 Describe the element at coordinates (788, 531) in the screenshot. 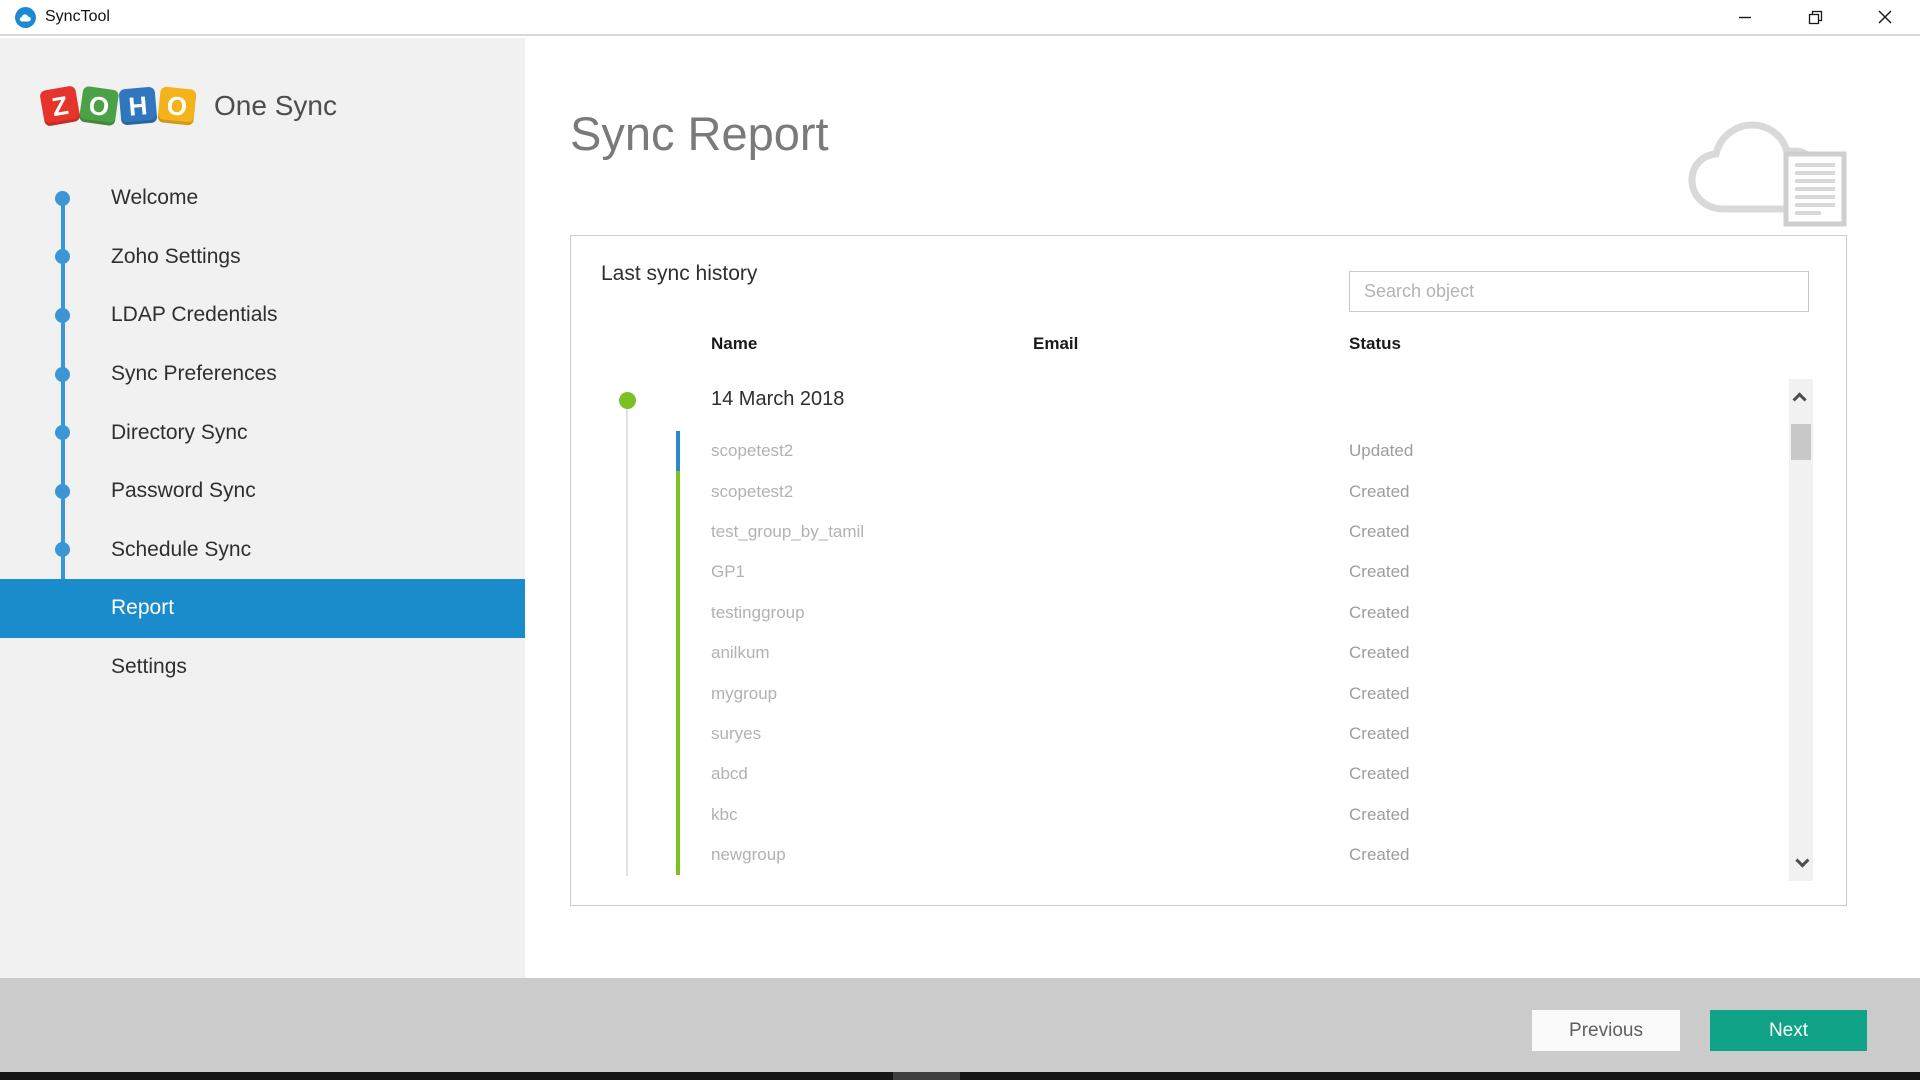

I see `row-name: test_group_by_tamil` at that location.